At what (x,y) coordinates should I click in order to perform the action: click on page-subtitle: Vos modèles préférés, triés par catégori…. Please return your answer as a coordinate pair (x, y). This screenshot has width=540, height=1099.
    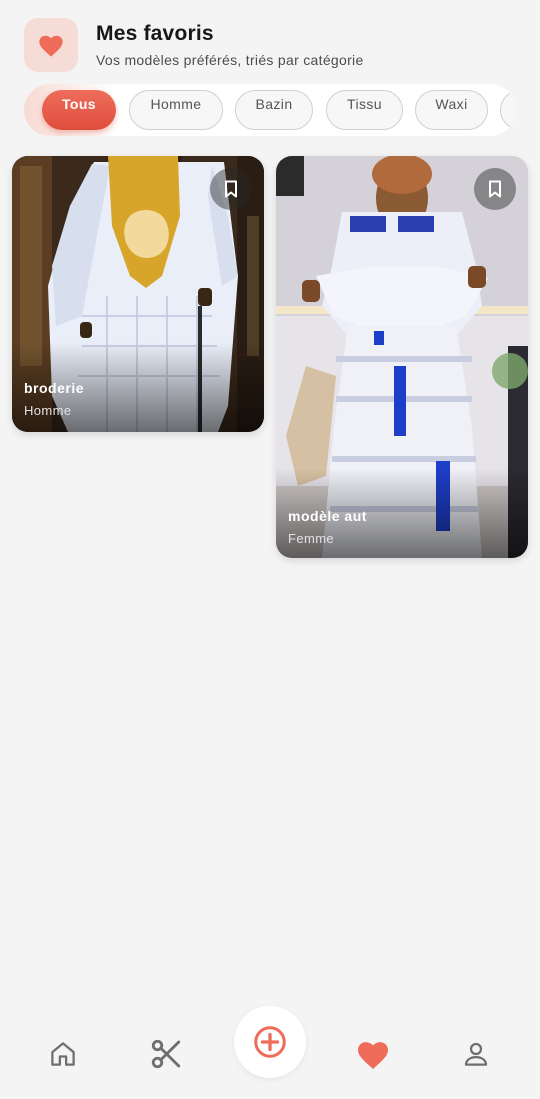
    Looking at the image, I should click on (230, 60).